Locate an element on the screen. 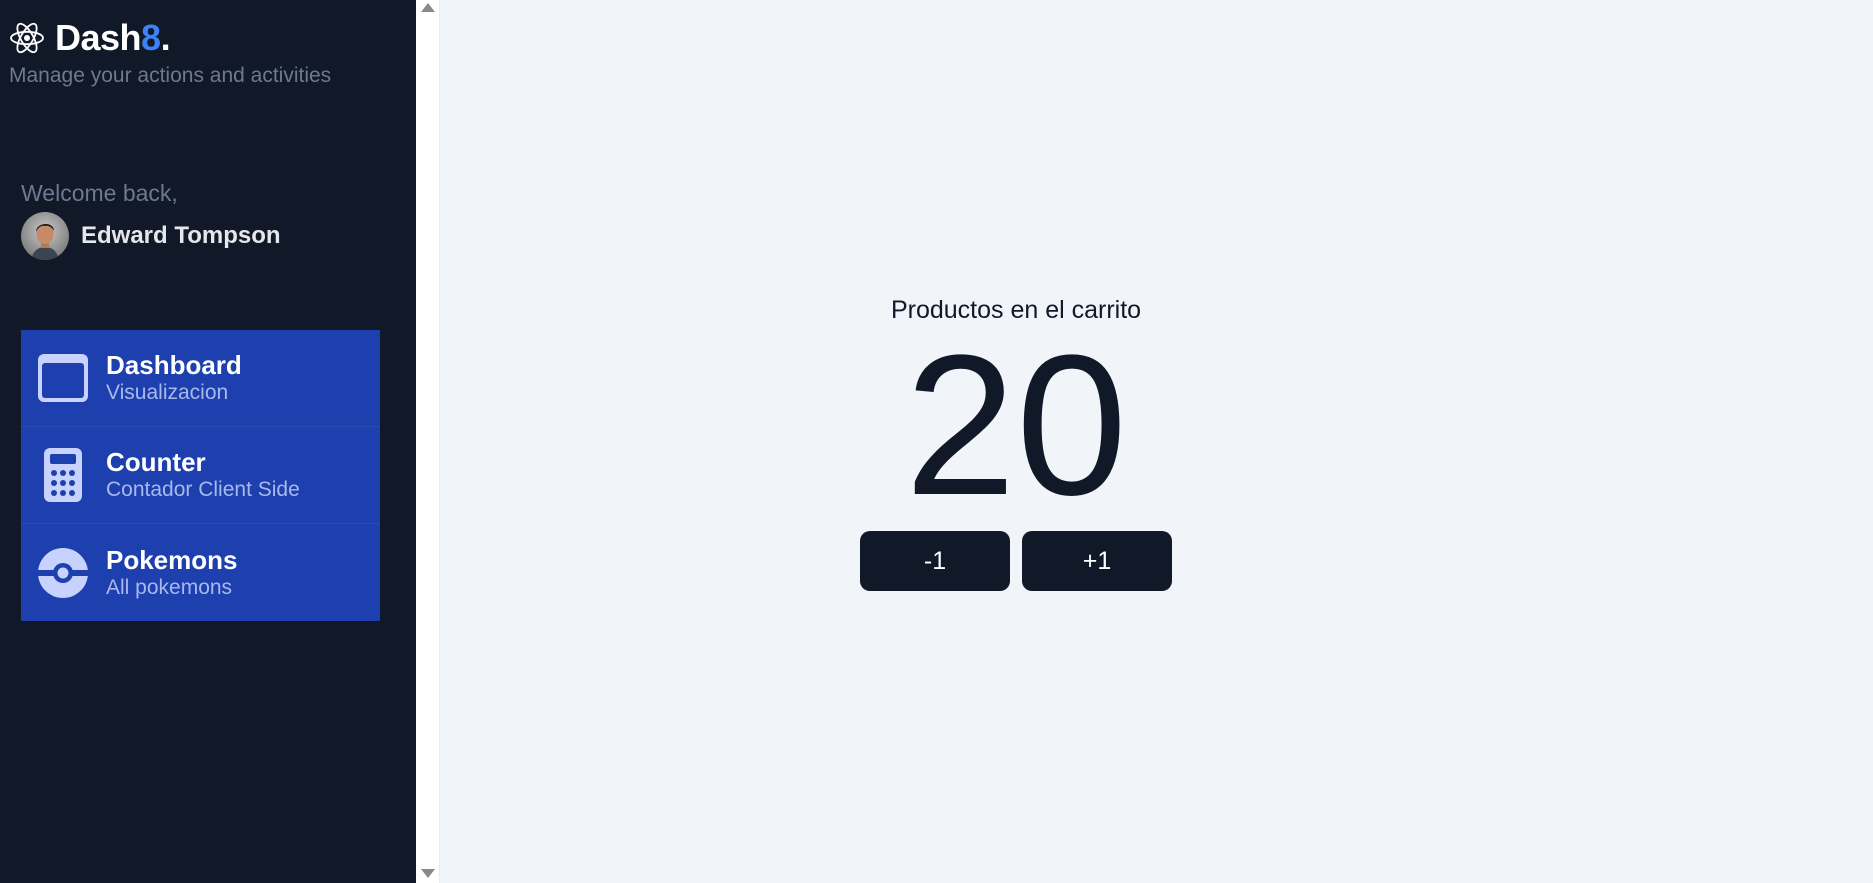 The width and height of the screenshot is (1873, 883). sidebar-item-text: Dashboard Visualizacion is located at coordinates (174, 378).